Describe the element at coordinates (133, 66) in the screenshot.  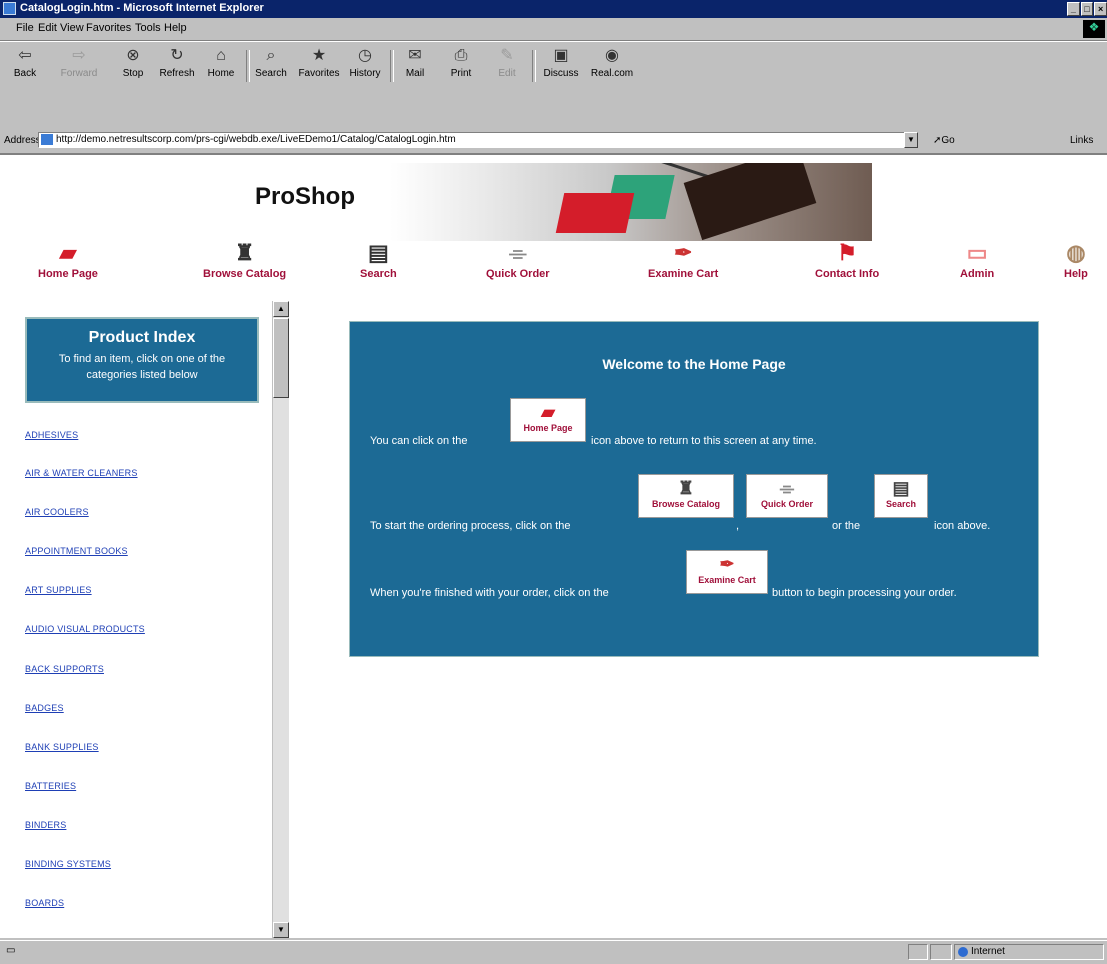
I see `stop-button: ⊗ Stop` at that location.